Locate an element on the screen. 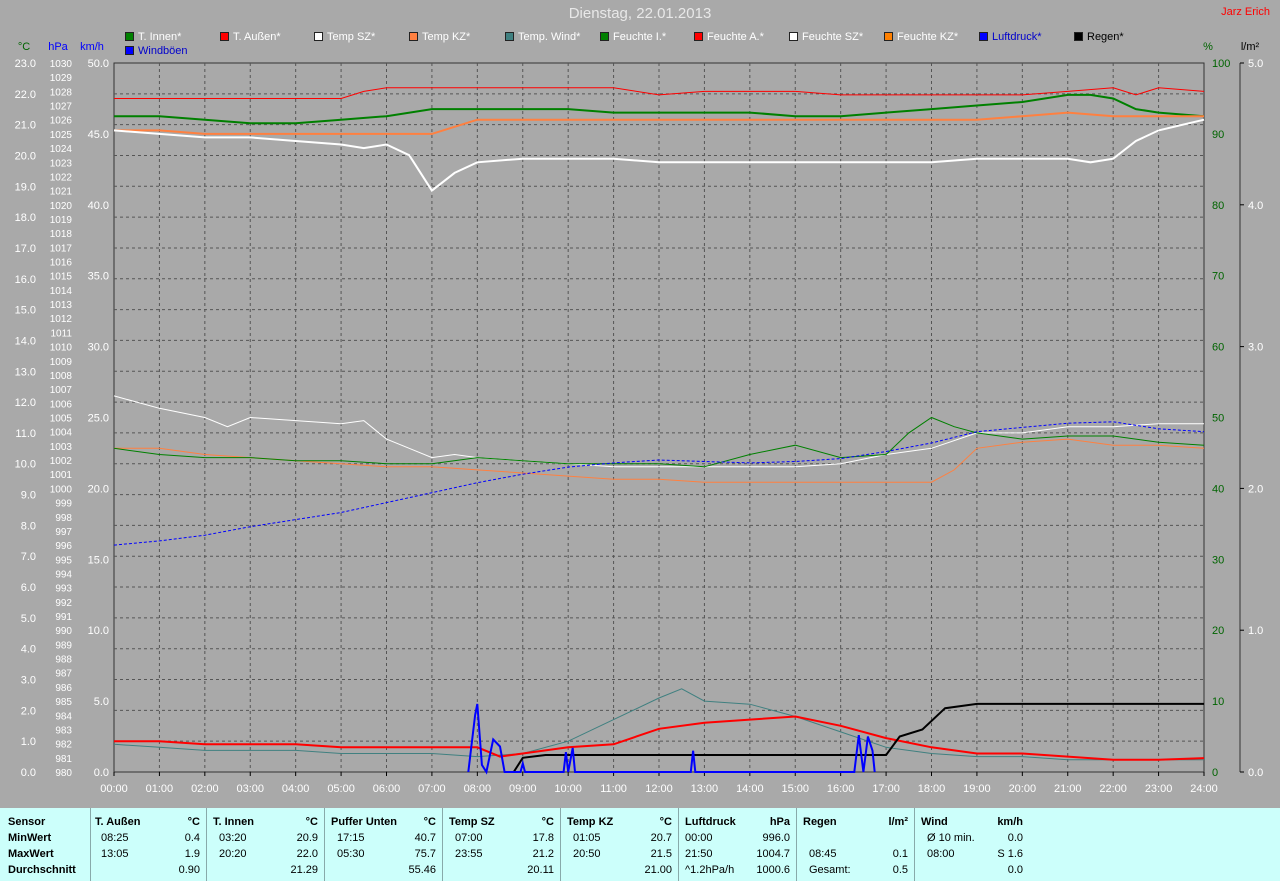 This screenshot has width=1280, height=881. legend-item: Temp SZ* is located at coordinates (344, 37).